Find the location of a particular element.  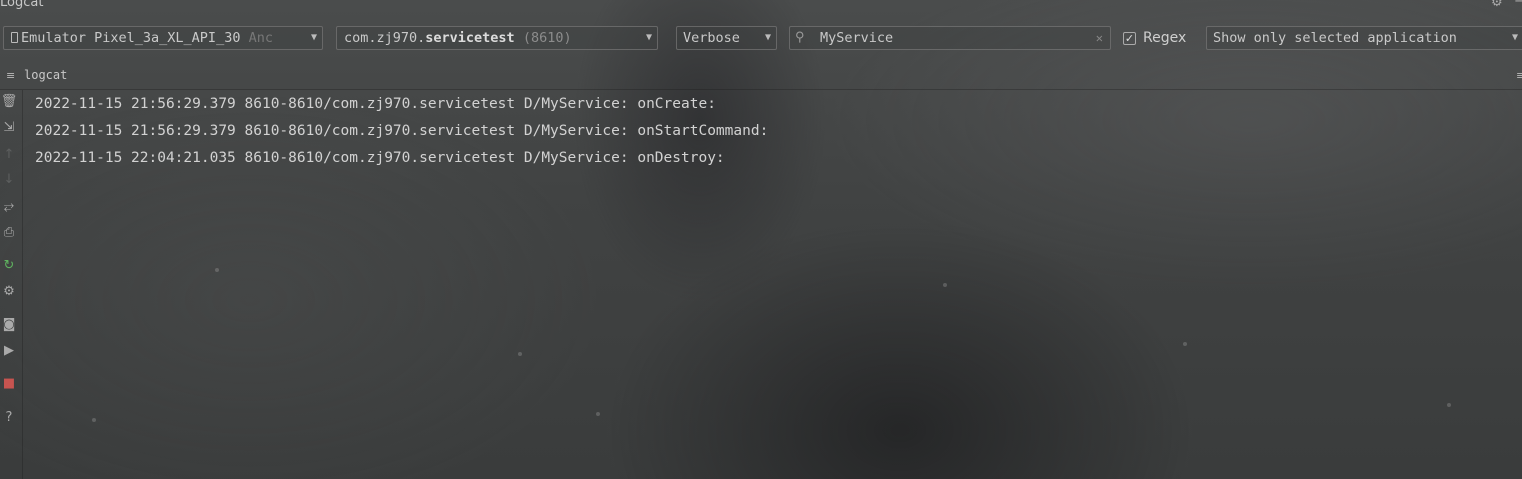

package-prefix: com.zj970. is located at coordinates (385, 38).